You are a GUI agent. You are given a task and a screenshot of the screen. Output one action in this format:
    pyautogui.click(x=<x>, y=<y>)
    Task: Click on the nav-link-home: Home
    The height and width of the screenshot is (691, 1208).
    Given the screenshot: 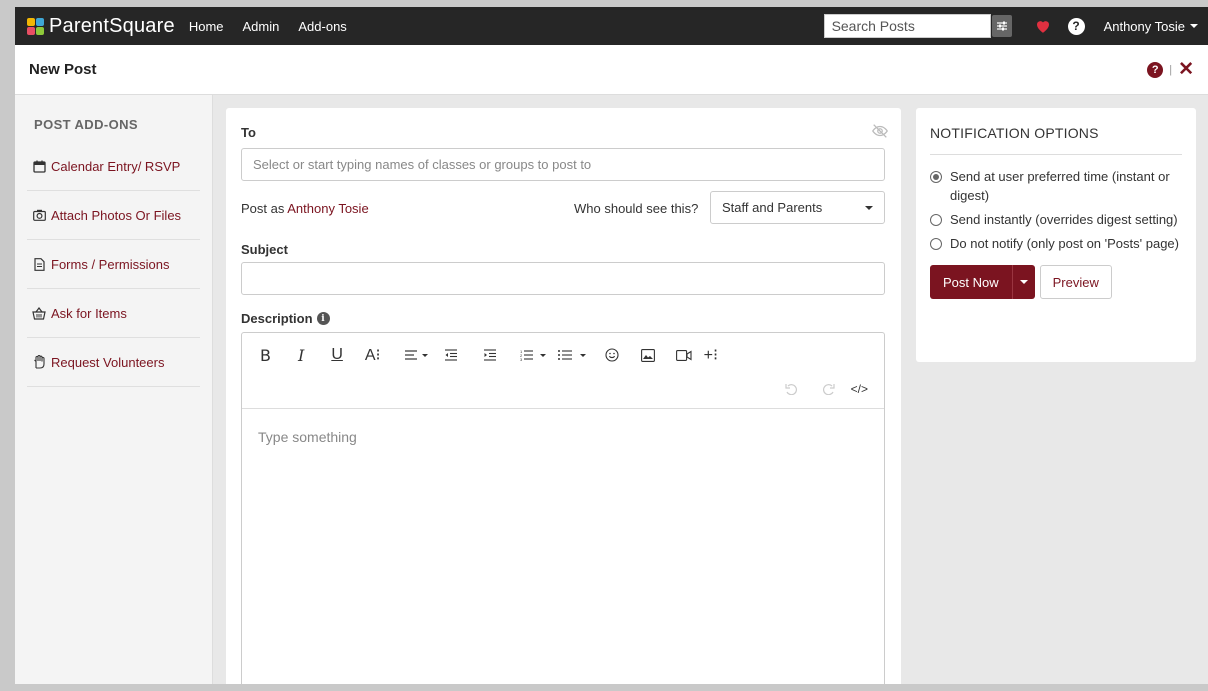 What is the action you would take?
    pyautogui.click(x=206, y=26)
    